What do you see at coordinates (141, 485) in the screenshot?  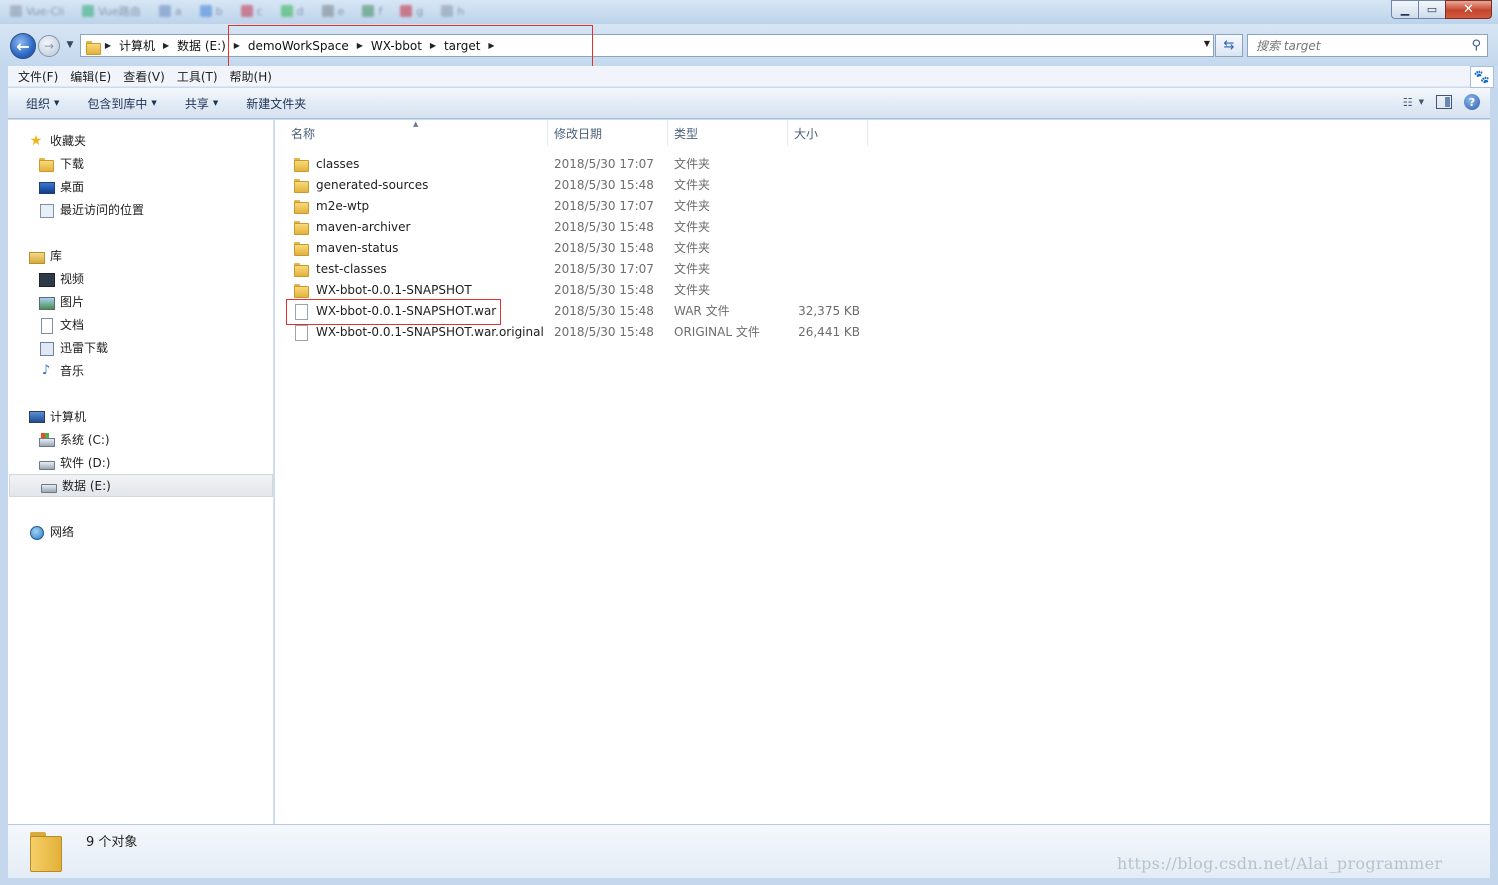 I see `sidebar-item-drive-e: 数据 (E:)` at bounding box center [141, 485].